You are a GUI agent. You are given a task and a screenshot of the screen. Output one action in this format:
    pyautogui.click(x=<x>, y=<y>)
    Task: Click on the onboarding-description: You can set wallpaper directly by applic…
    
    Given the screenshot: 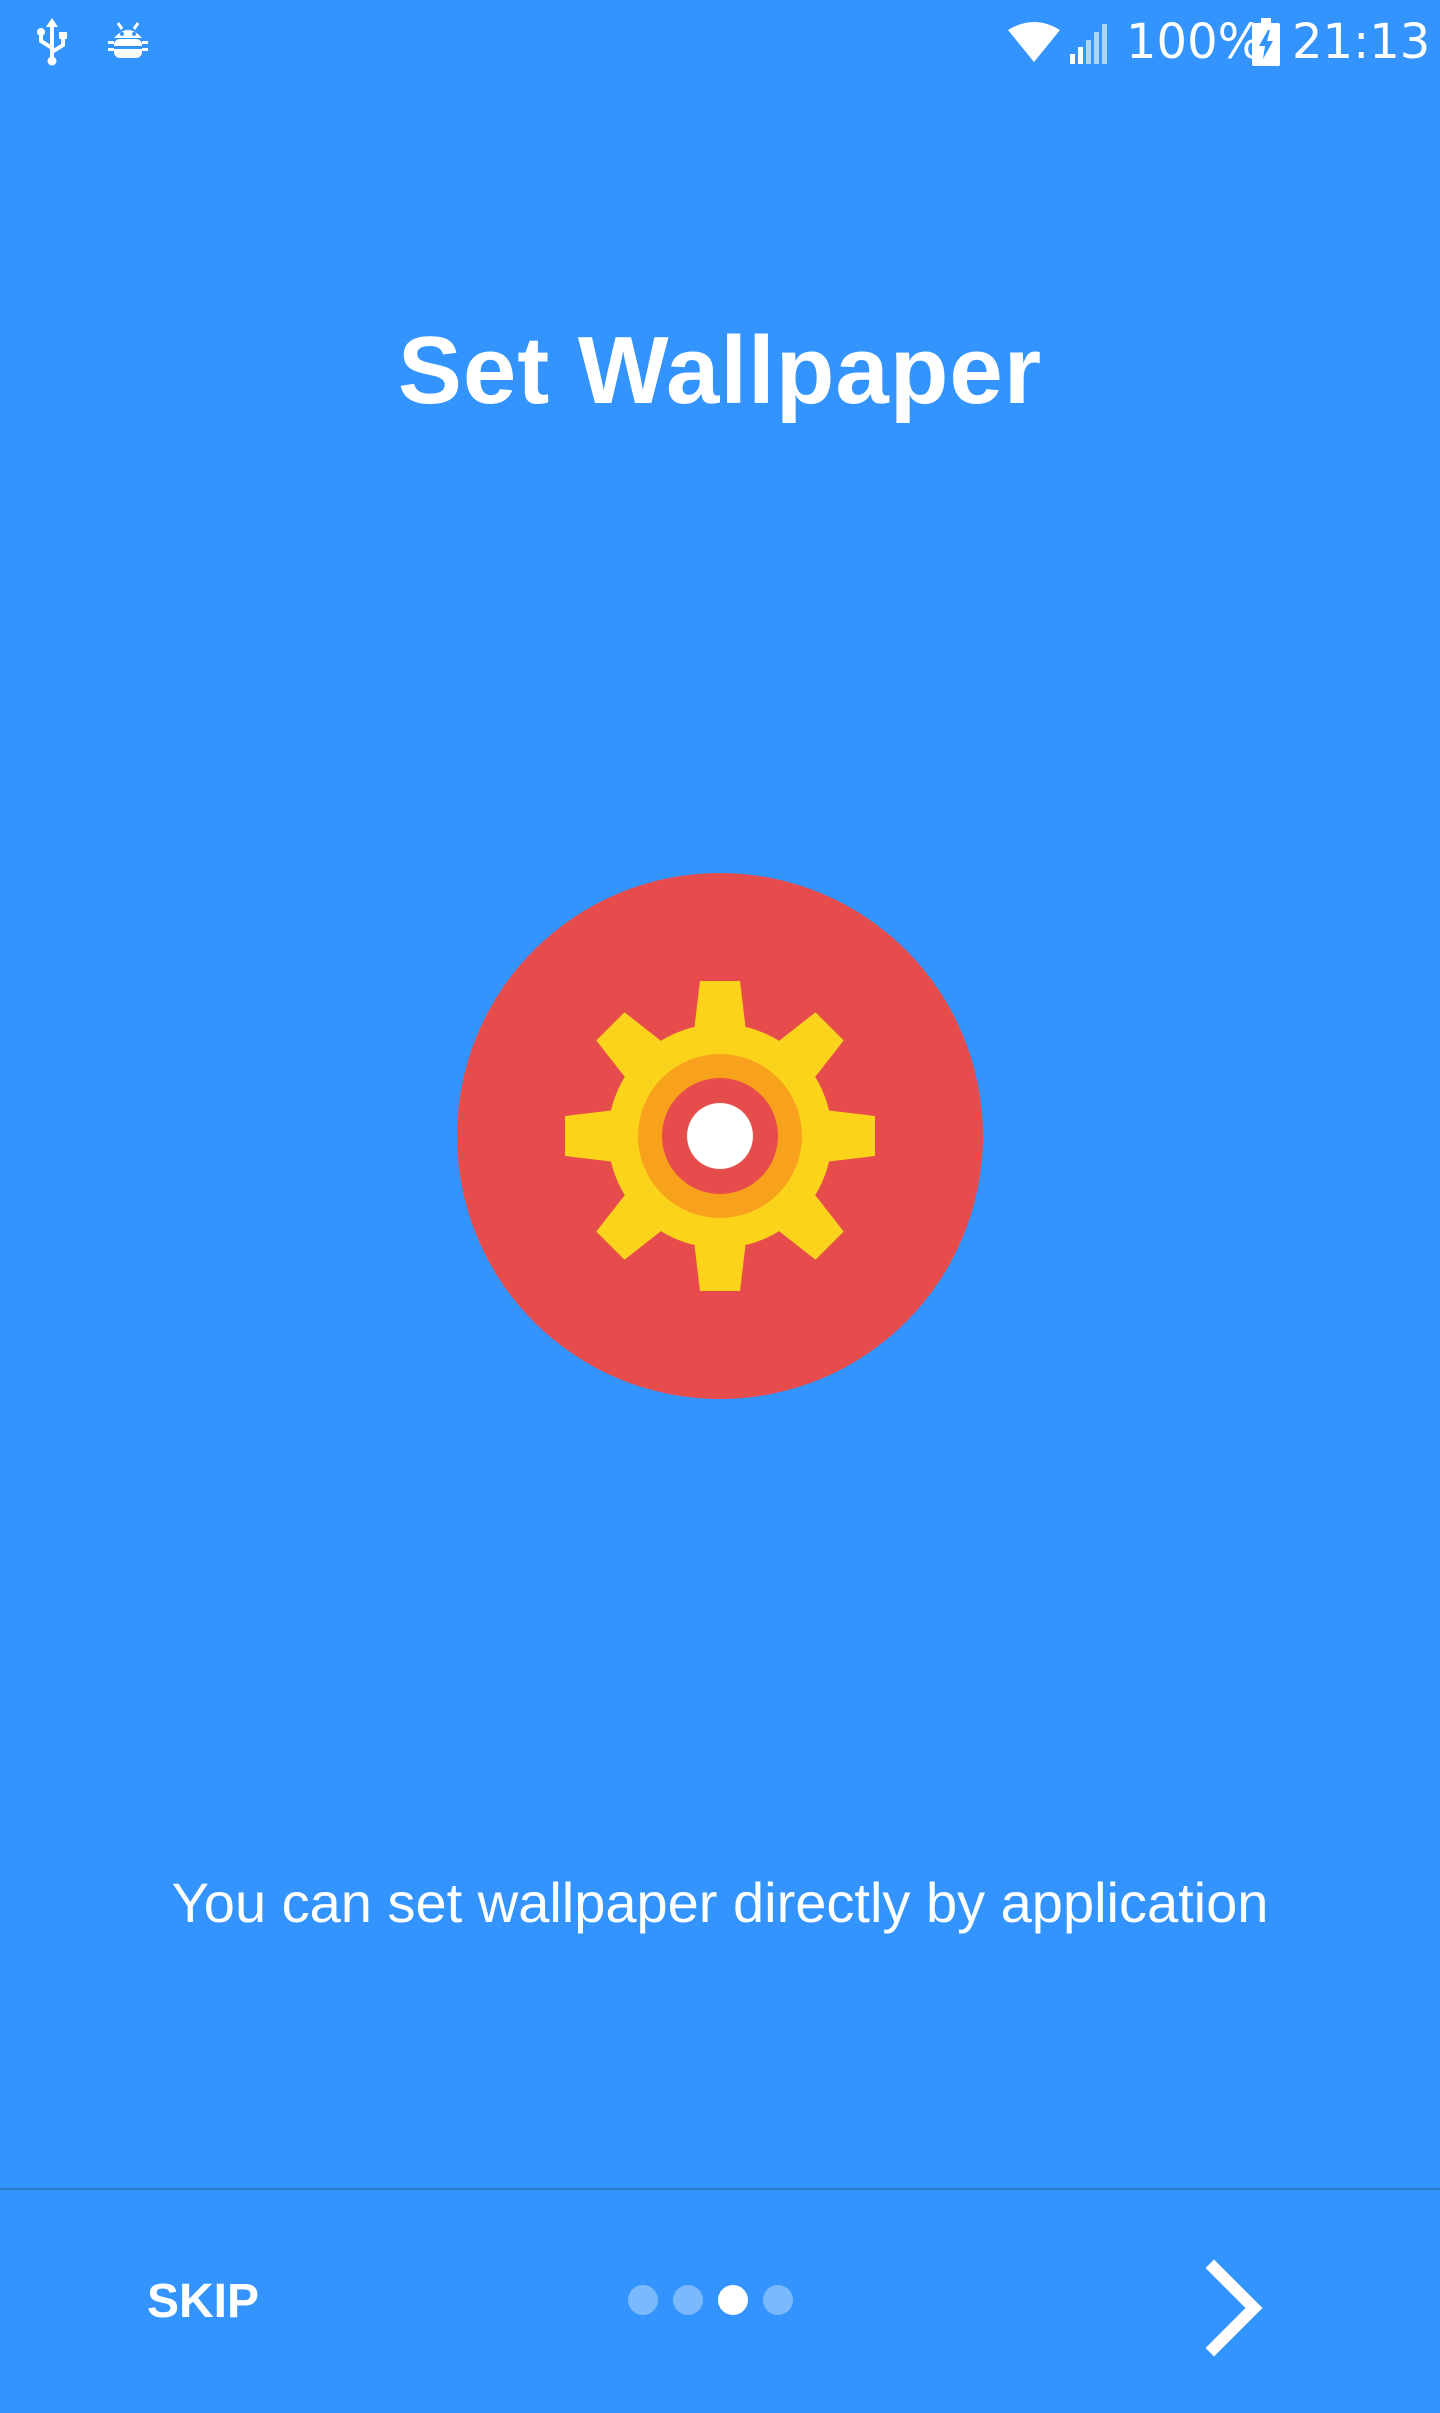 What is the action you would take?
    pyautogui.click(x=720, y=1902)
    